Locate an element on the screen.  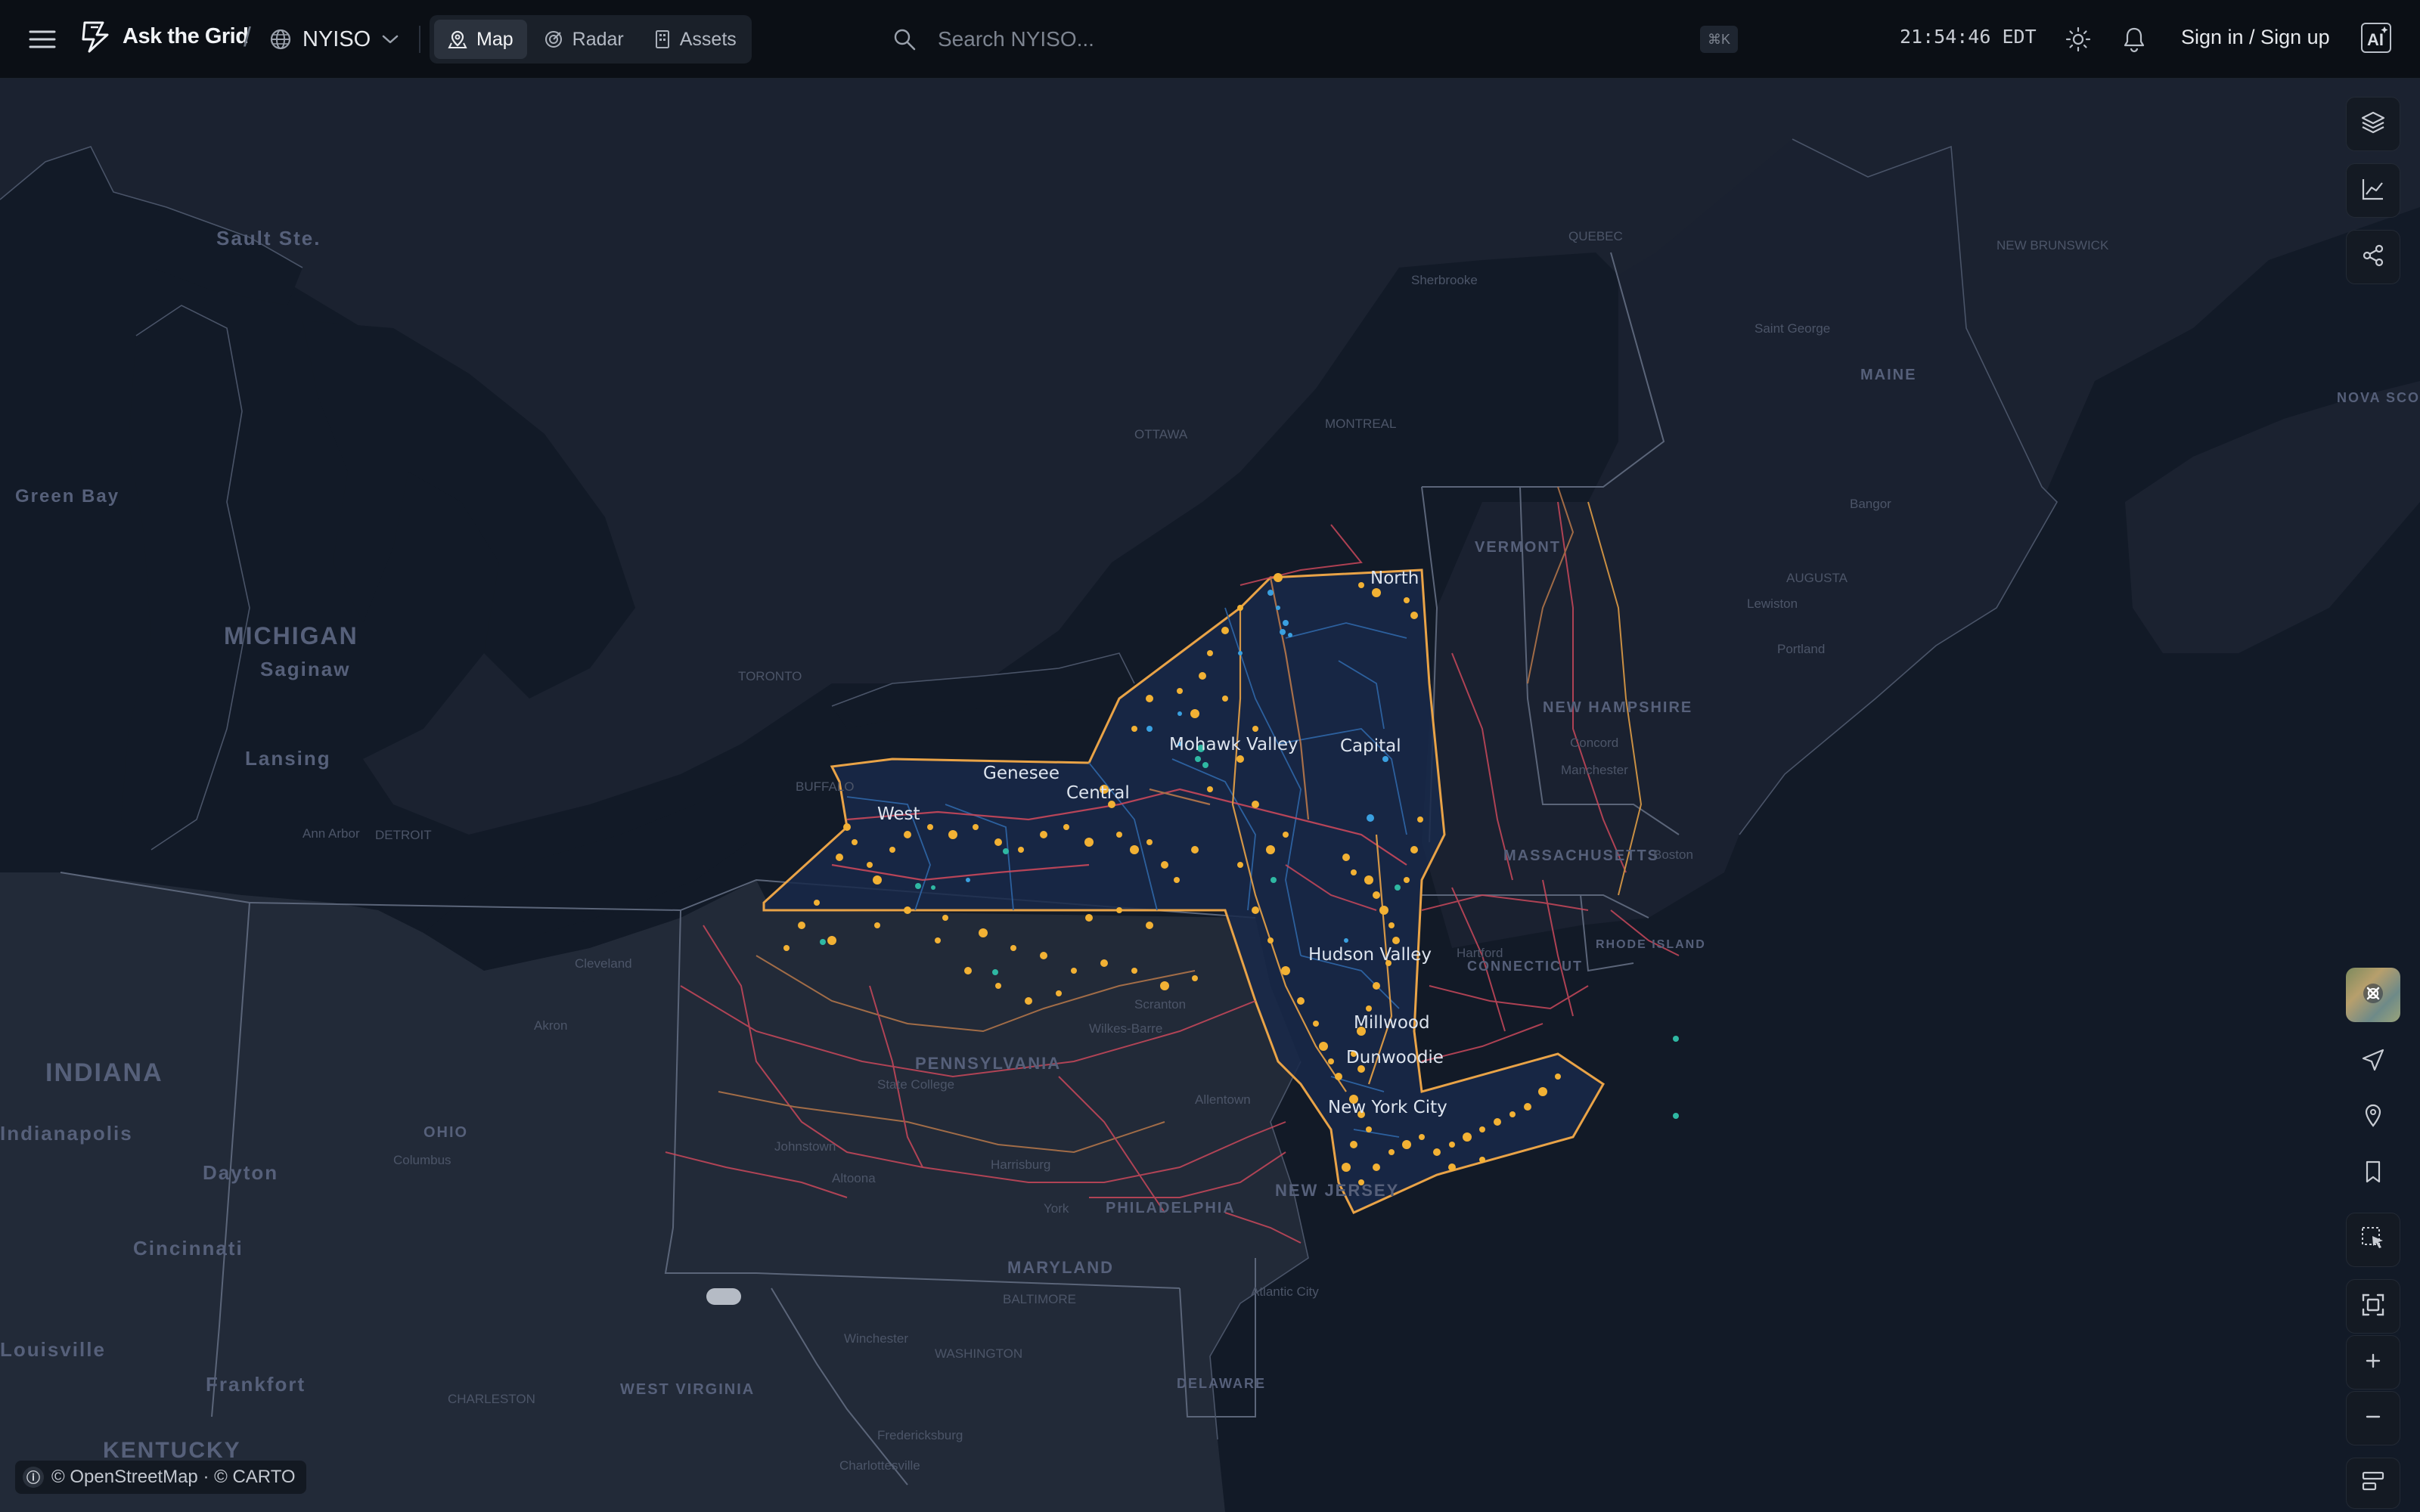
building-icon is located at coordinates (662, 39).